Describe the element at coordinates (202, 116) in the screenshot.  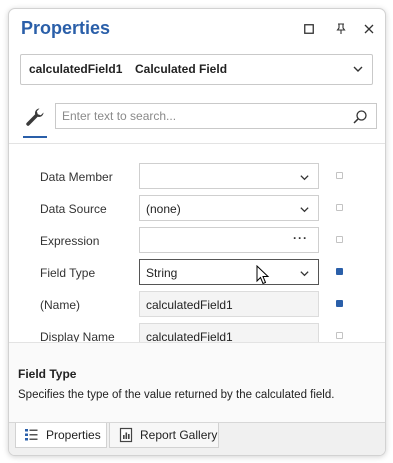
I see `search-input` at that location.